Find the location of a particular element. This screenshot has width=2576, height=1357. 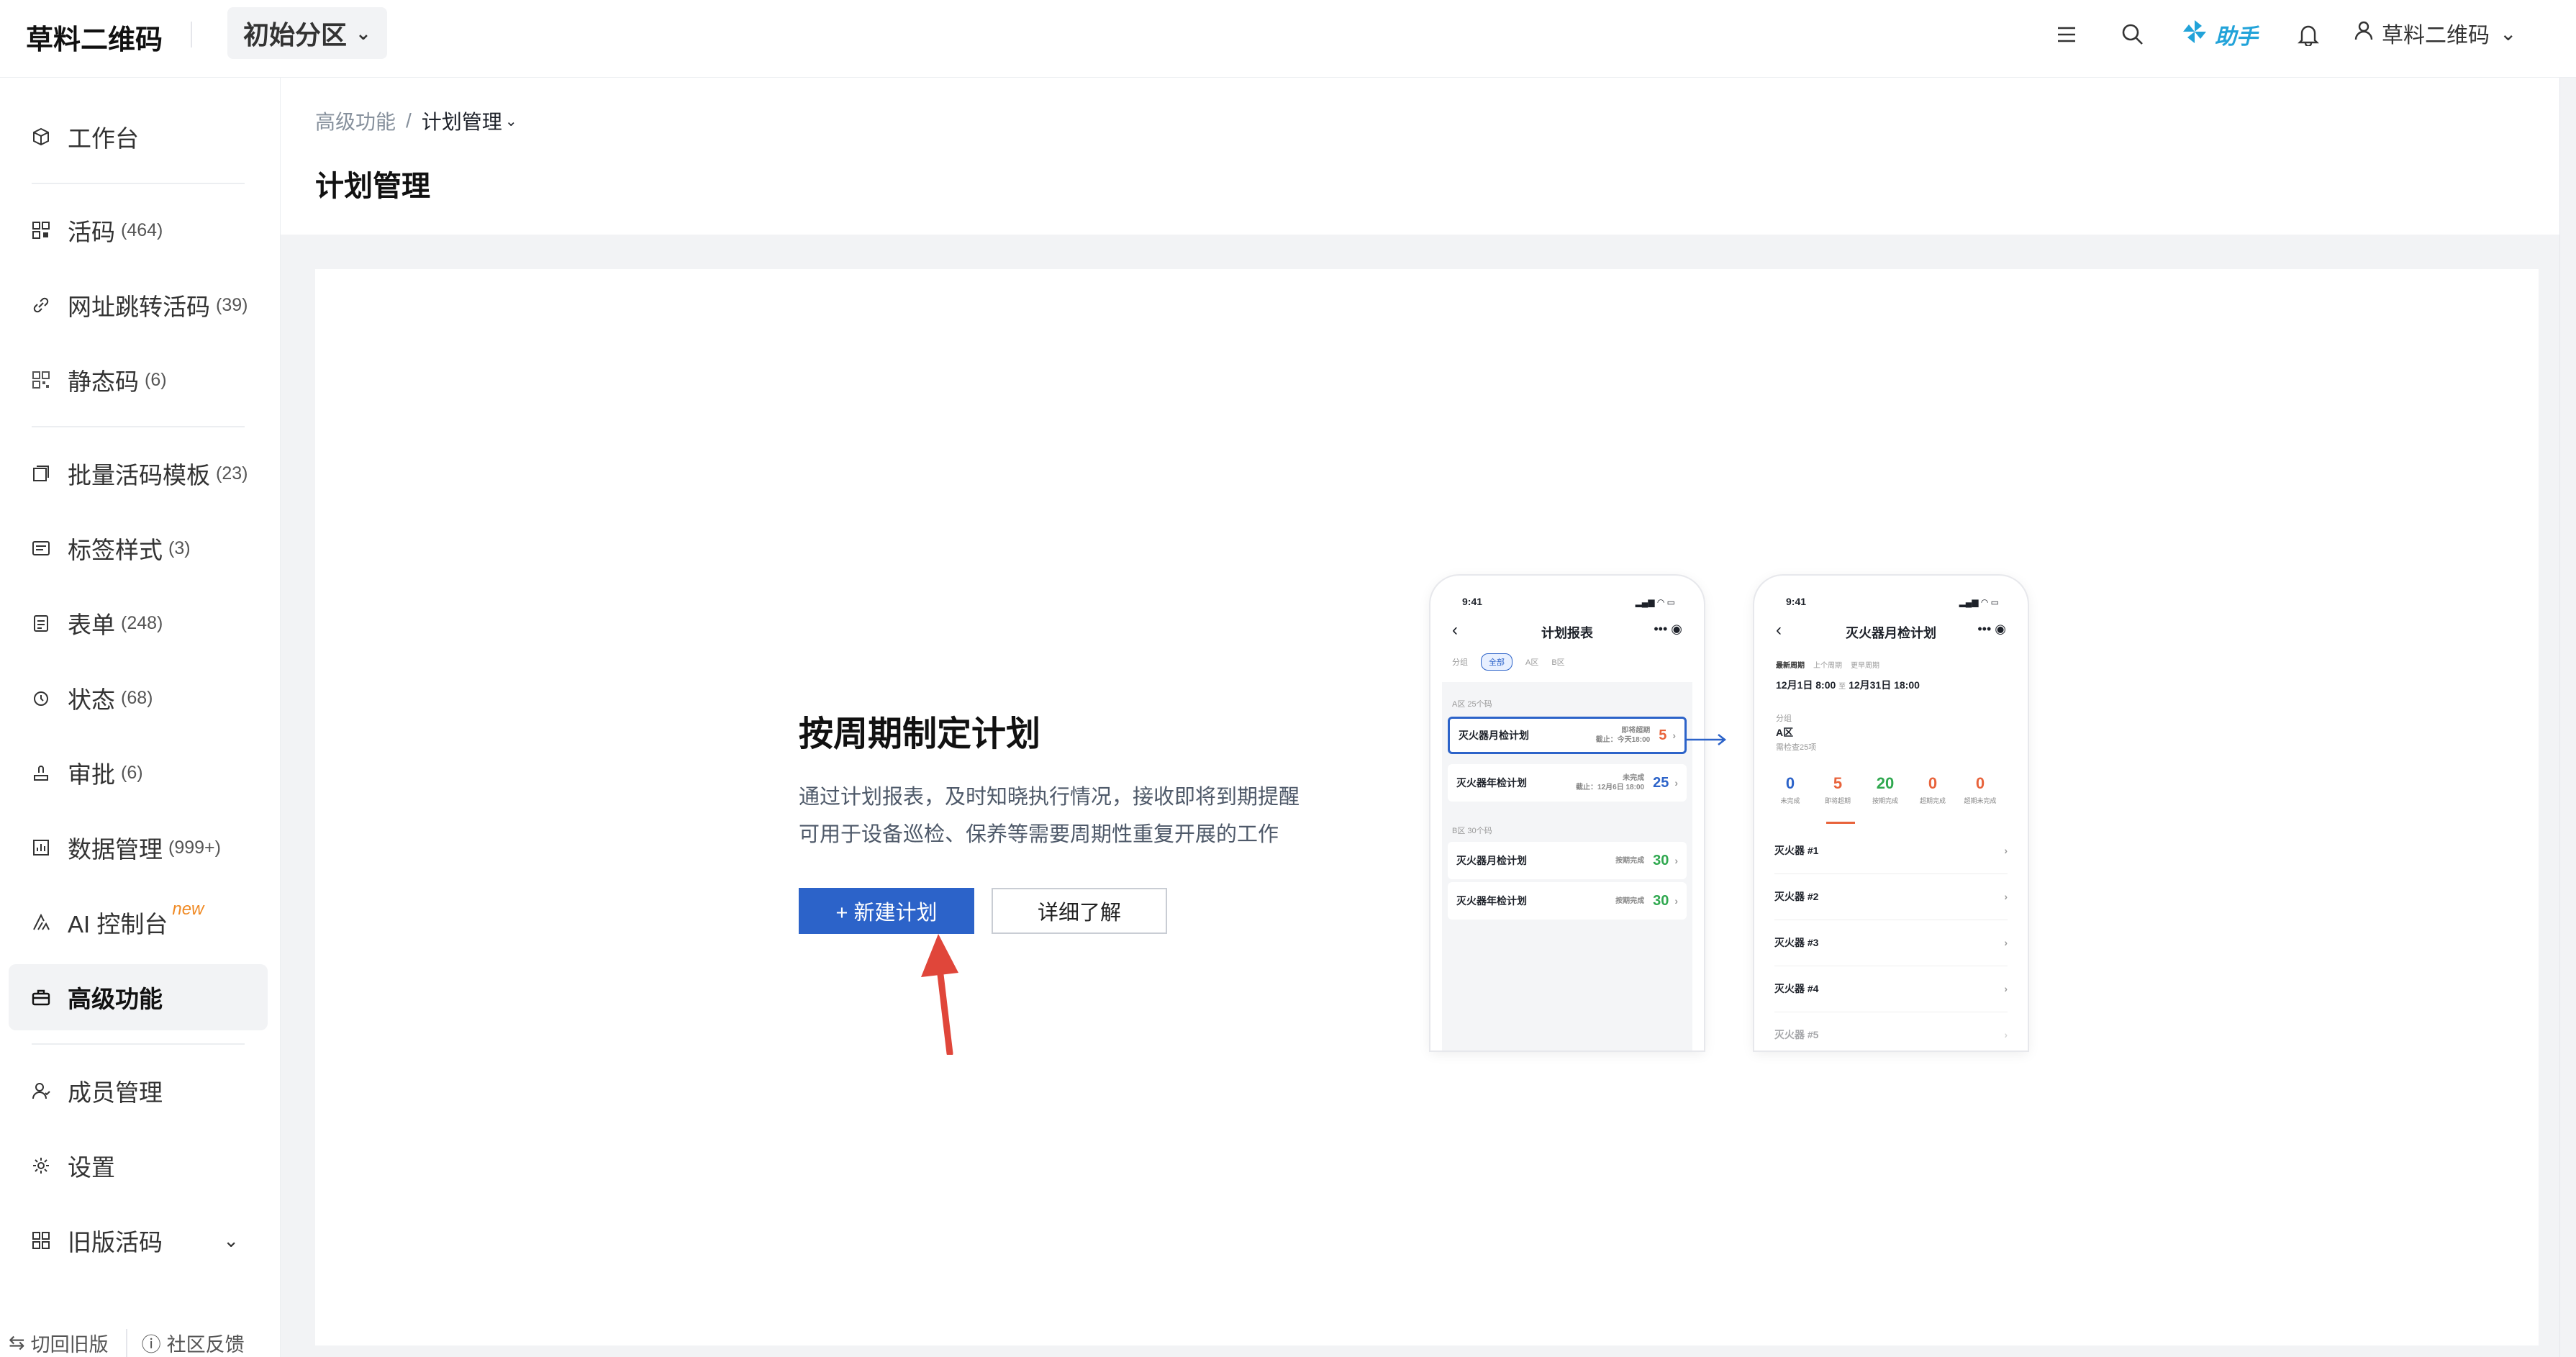

sidebar-item-old-live-code: 旧版活码 ⌄ is located at coordinates (138, 1240).